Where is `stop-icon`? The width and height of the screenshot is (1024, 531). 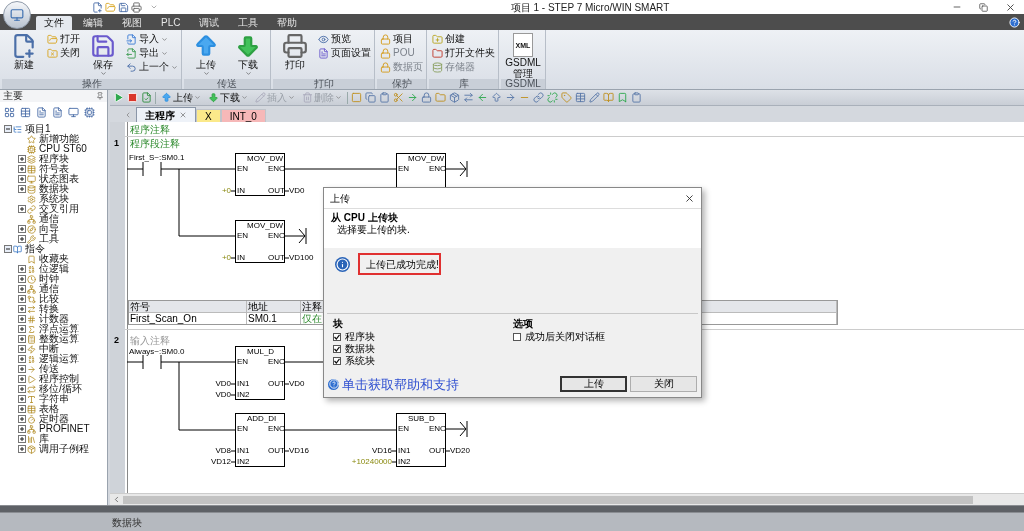 stop-icon is located at coordinates (132, 97).